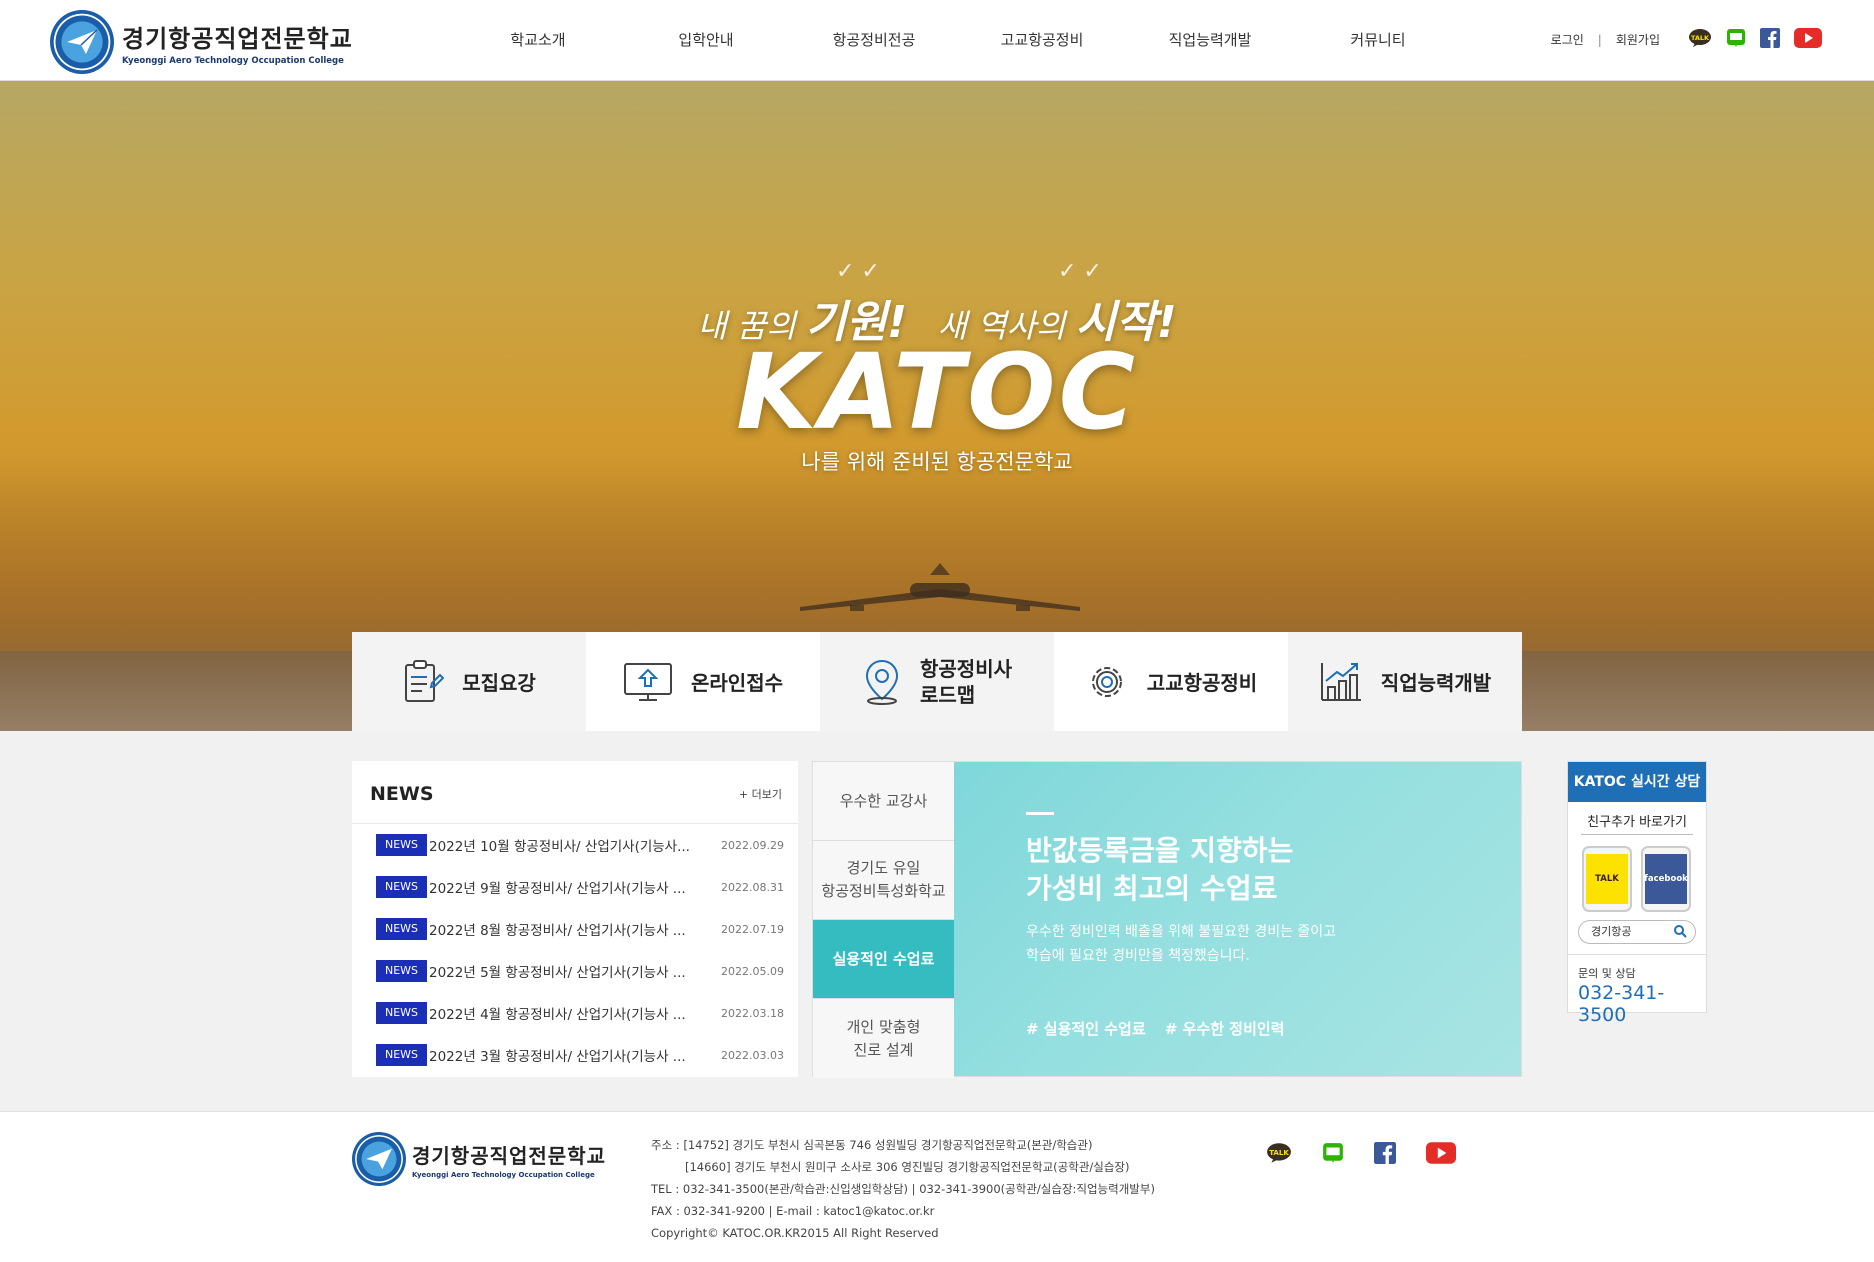  Describe the element at coordinates (1378, 40) in the screenshot. I see `nav-community: 커뮤니티` at that location.